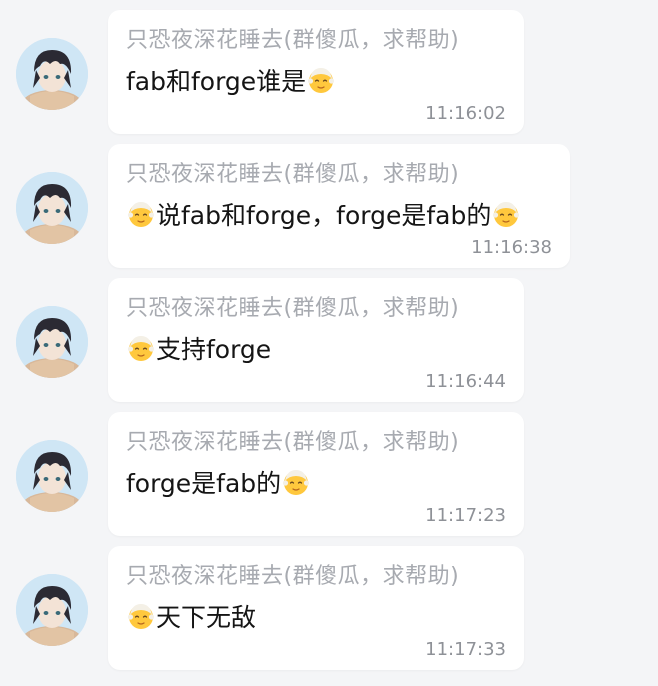 The height and width of the screenshot is (686, 658). What do you see at coordinates (216, 81) in the screenshot?
I see `message-text-segment: fab和forge谁是` at bounding box center [216, 81].